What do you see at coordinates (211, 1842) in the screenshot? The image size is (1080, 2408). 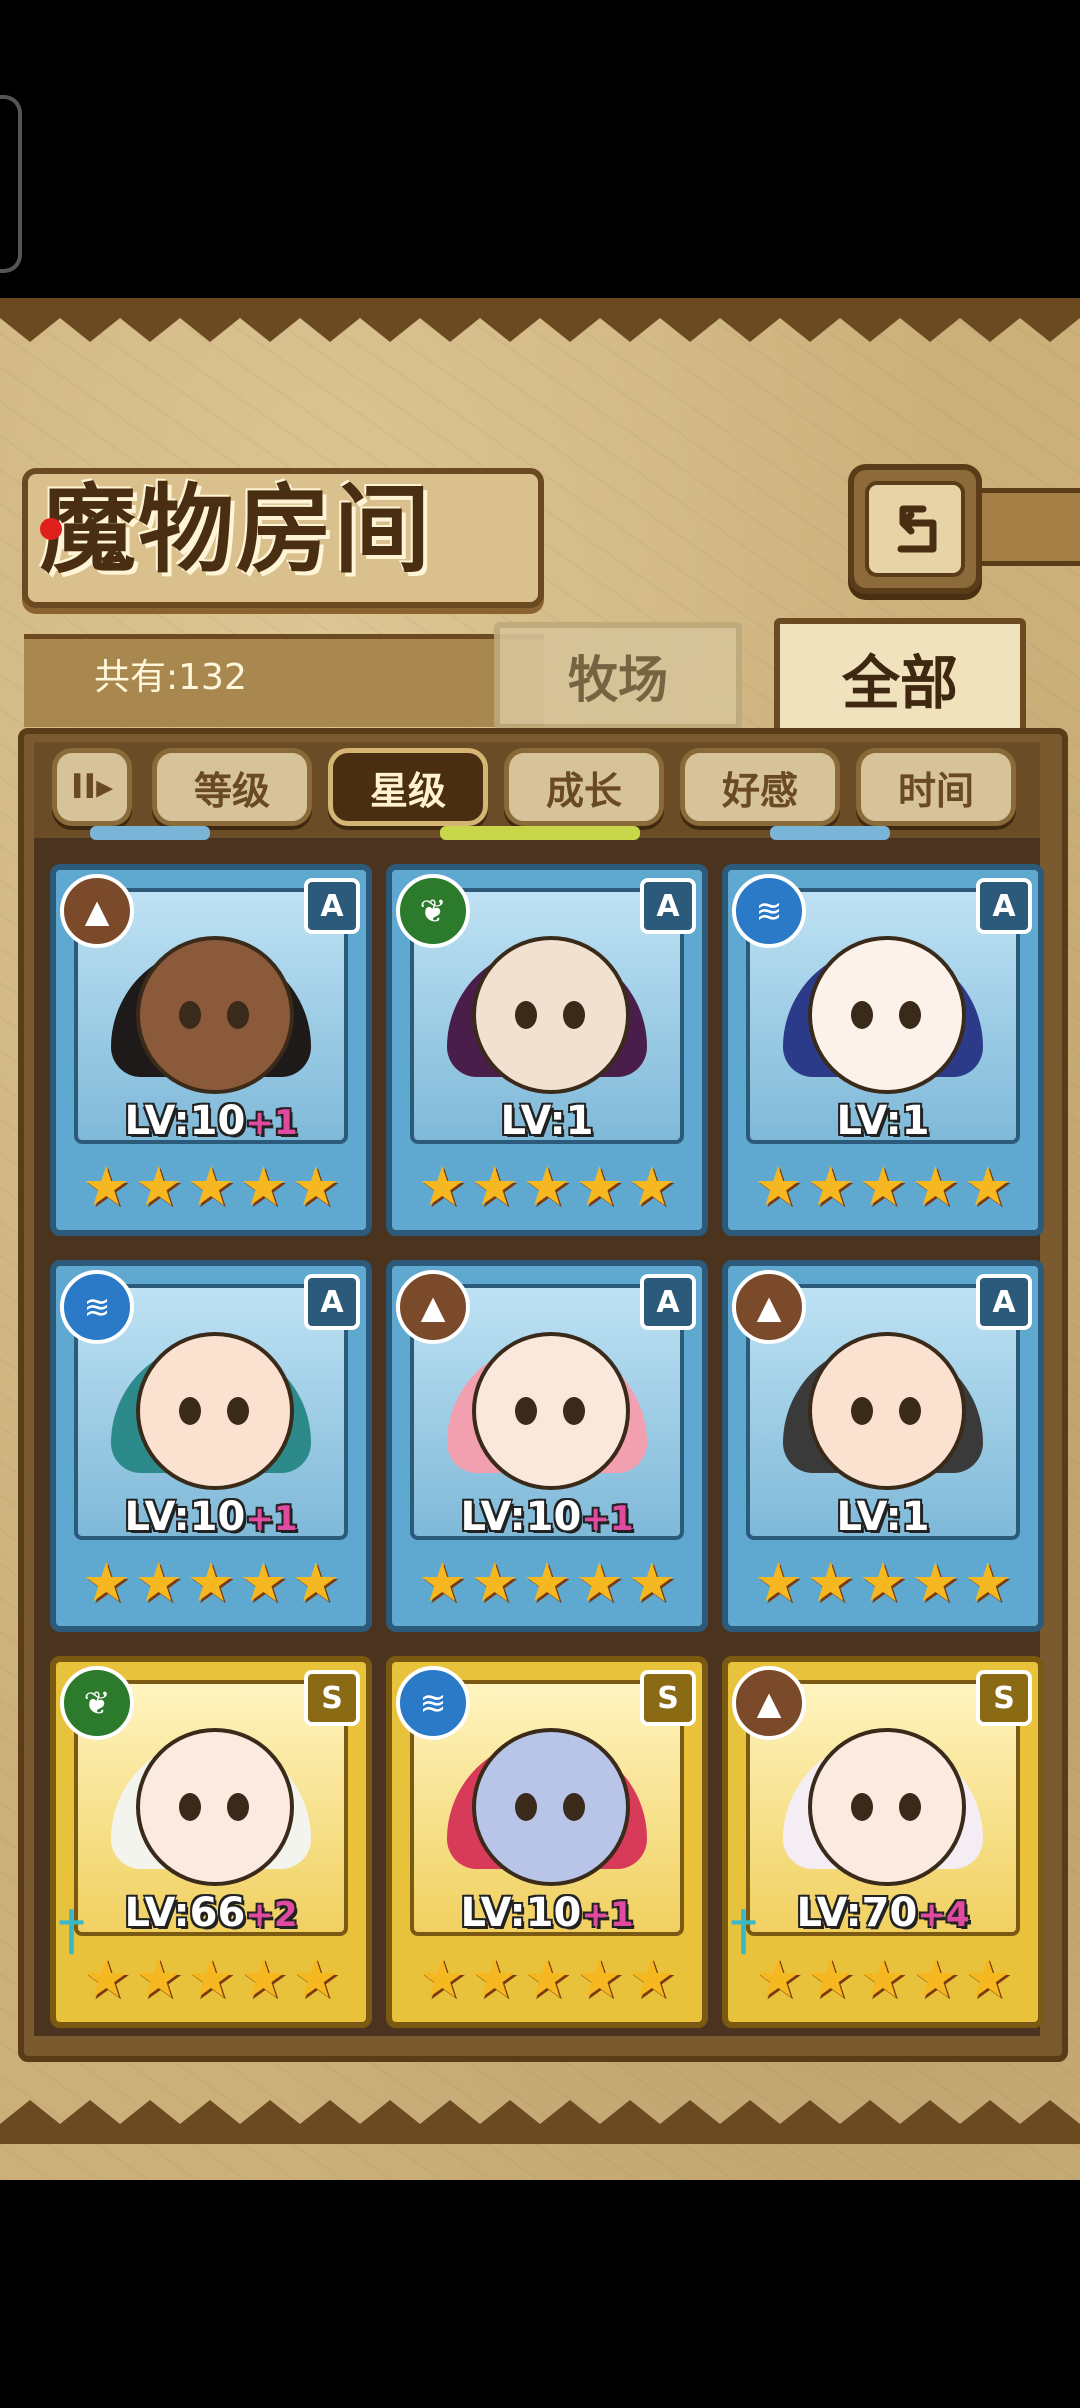 I see `monster-card: ❦ S † LV:66+2 ★ ★ ★ ★ ★` at bounding box center [211, 1842].